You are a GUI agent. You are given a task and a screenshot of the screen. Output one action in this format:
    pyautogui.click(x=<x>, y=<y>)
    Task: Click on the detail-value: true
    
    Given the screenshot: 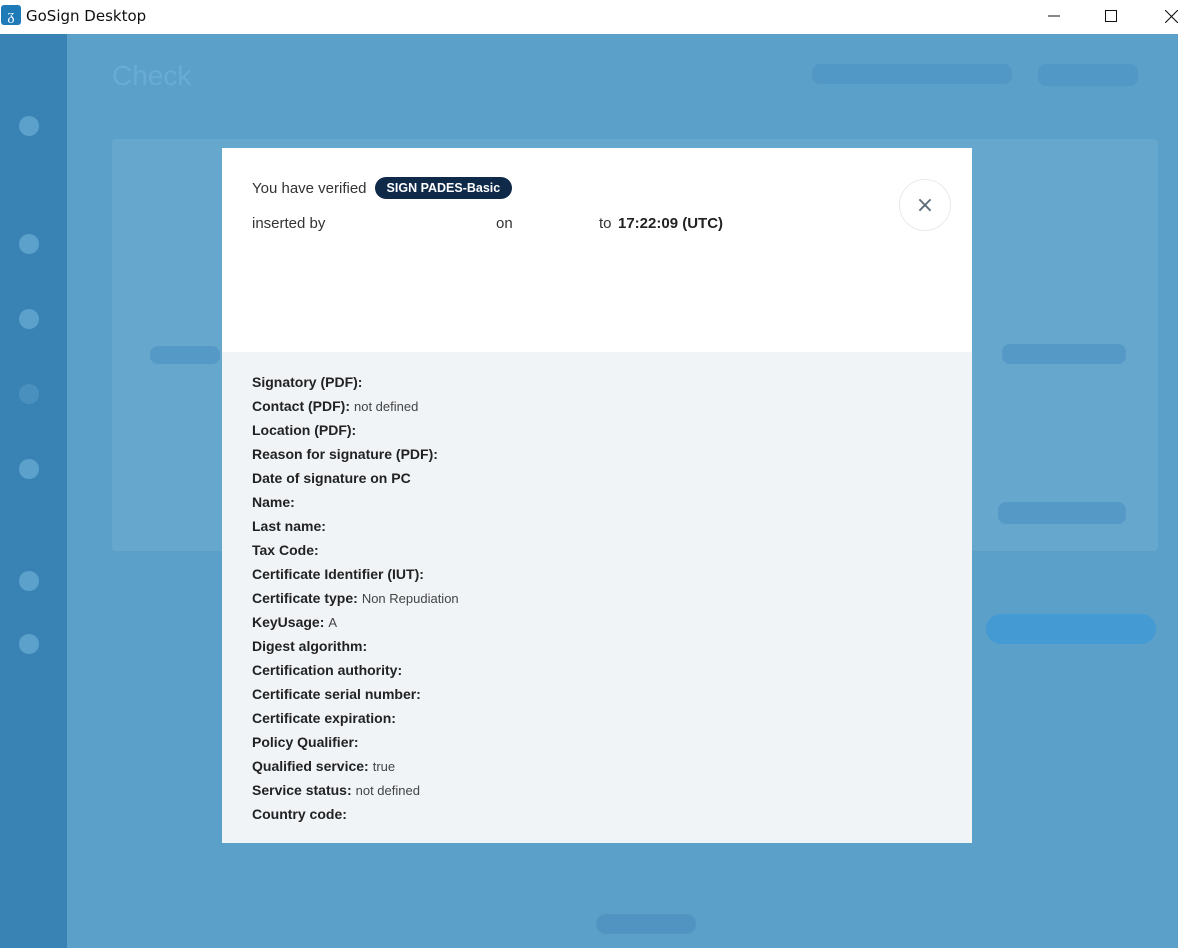 What is the action you would take?
    pyautogui.click(x=384, y=766)
    